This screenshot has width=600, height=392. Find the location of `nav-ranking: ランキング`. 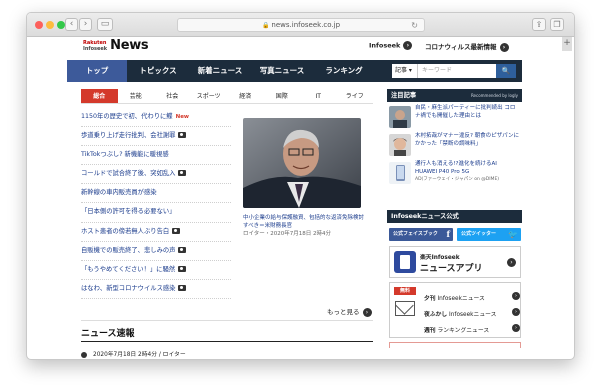

nav-ranking: ランキング is located at coordinates (344, 71).